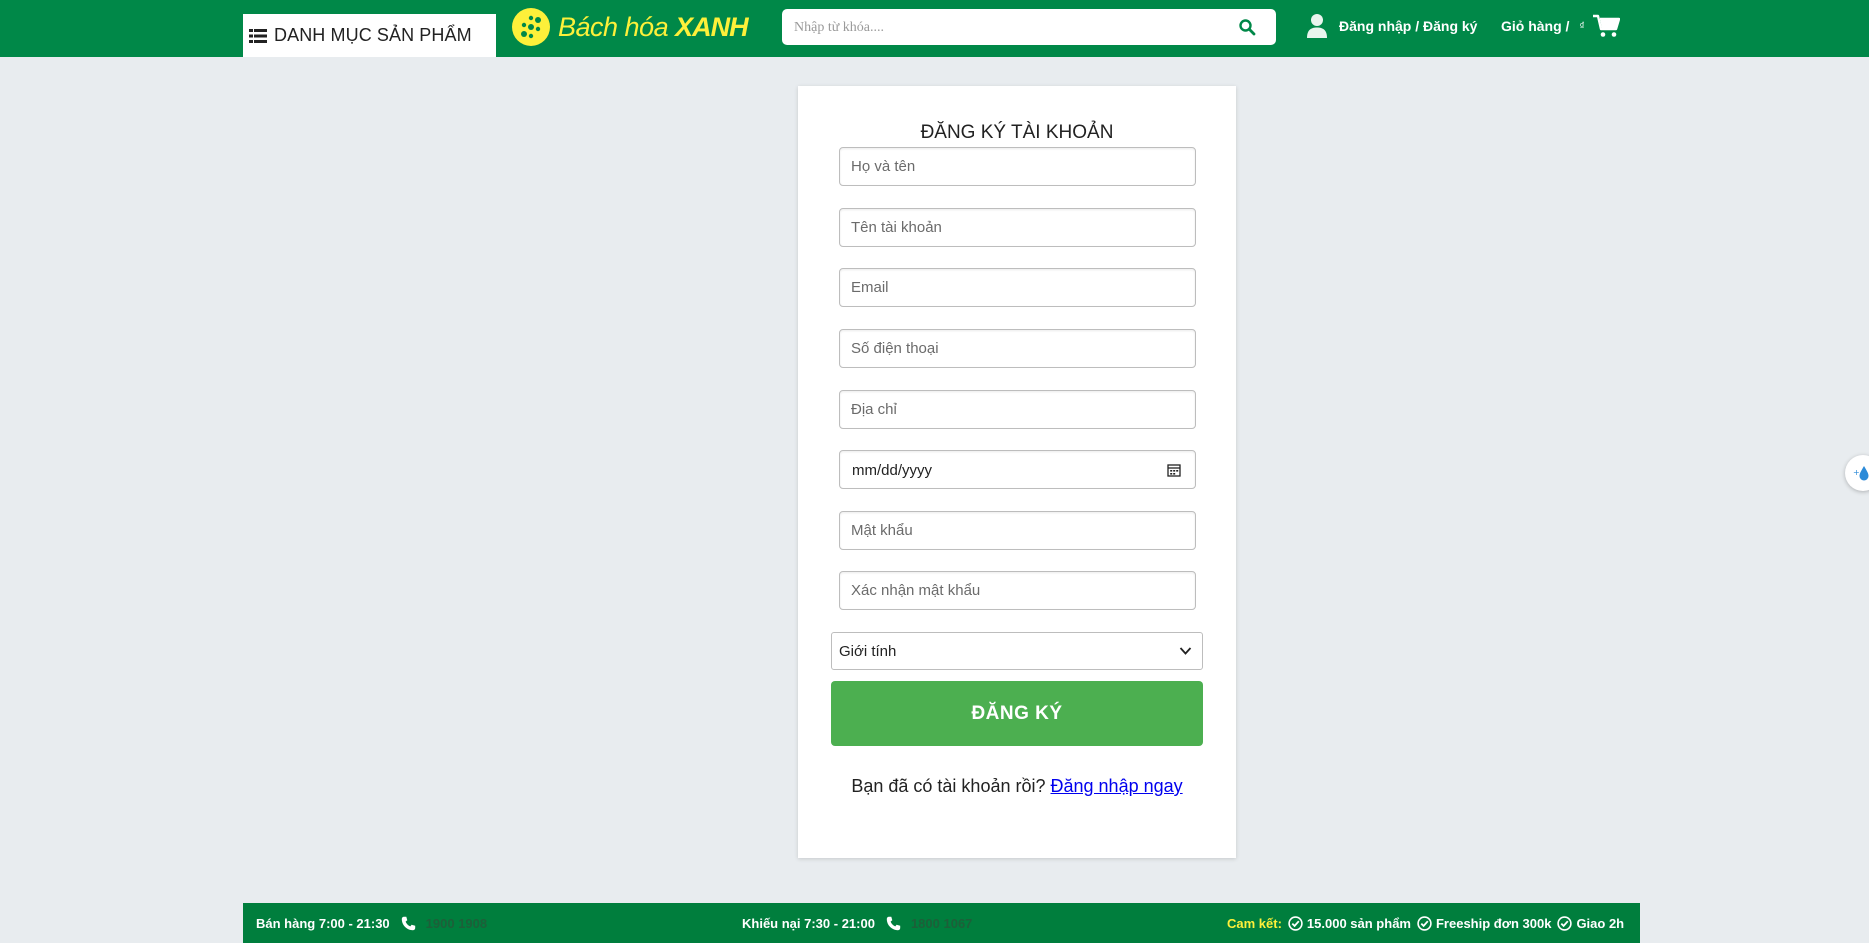 The image size is (1869, 943). Describe the element at coordinates (1254, 923) in the screenshot. I see `commit-label: Cam kết:` at that location.